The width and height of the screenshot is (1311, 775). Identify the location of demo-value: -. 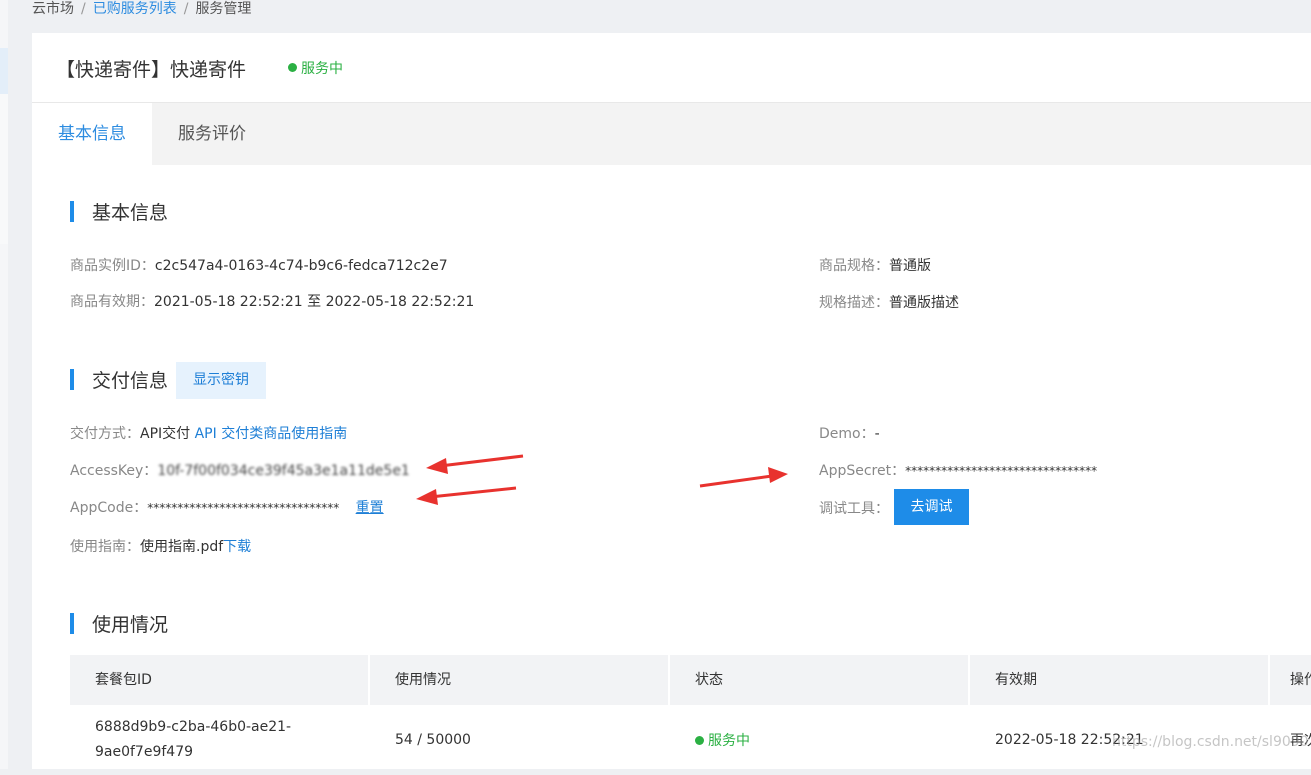
(877, 434).